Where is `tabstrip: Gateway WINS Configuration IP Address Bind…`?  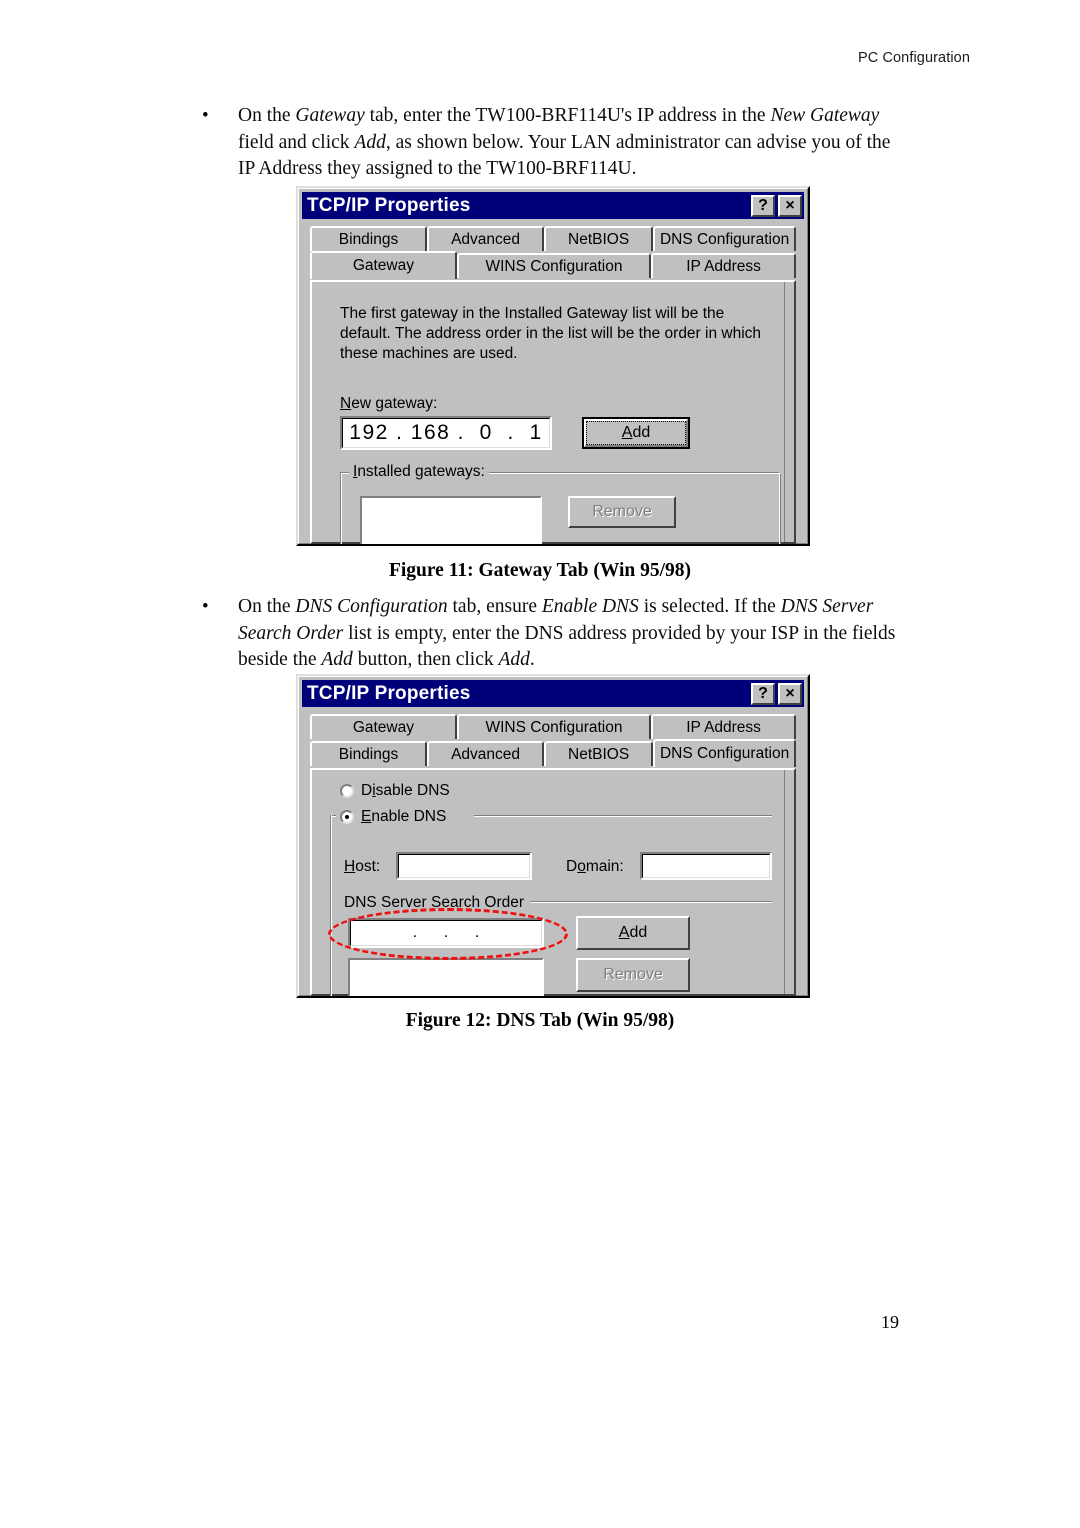
tabstrip: Gateway WINS Configuration IP Address Bind… is located at coordinates (553, 740).